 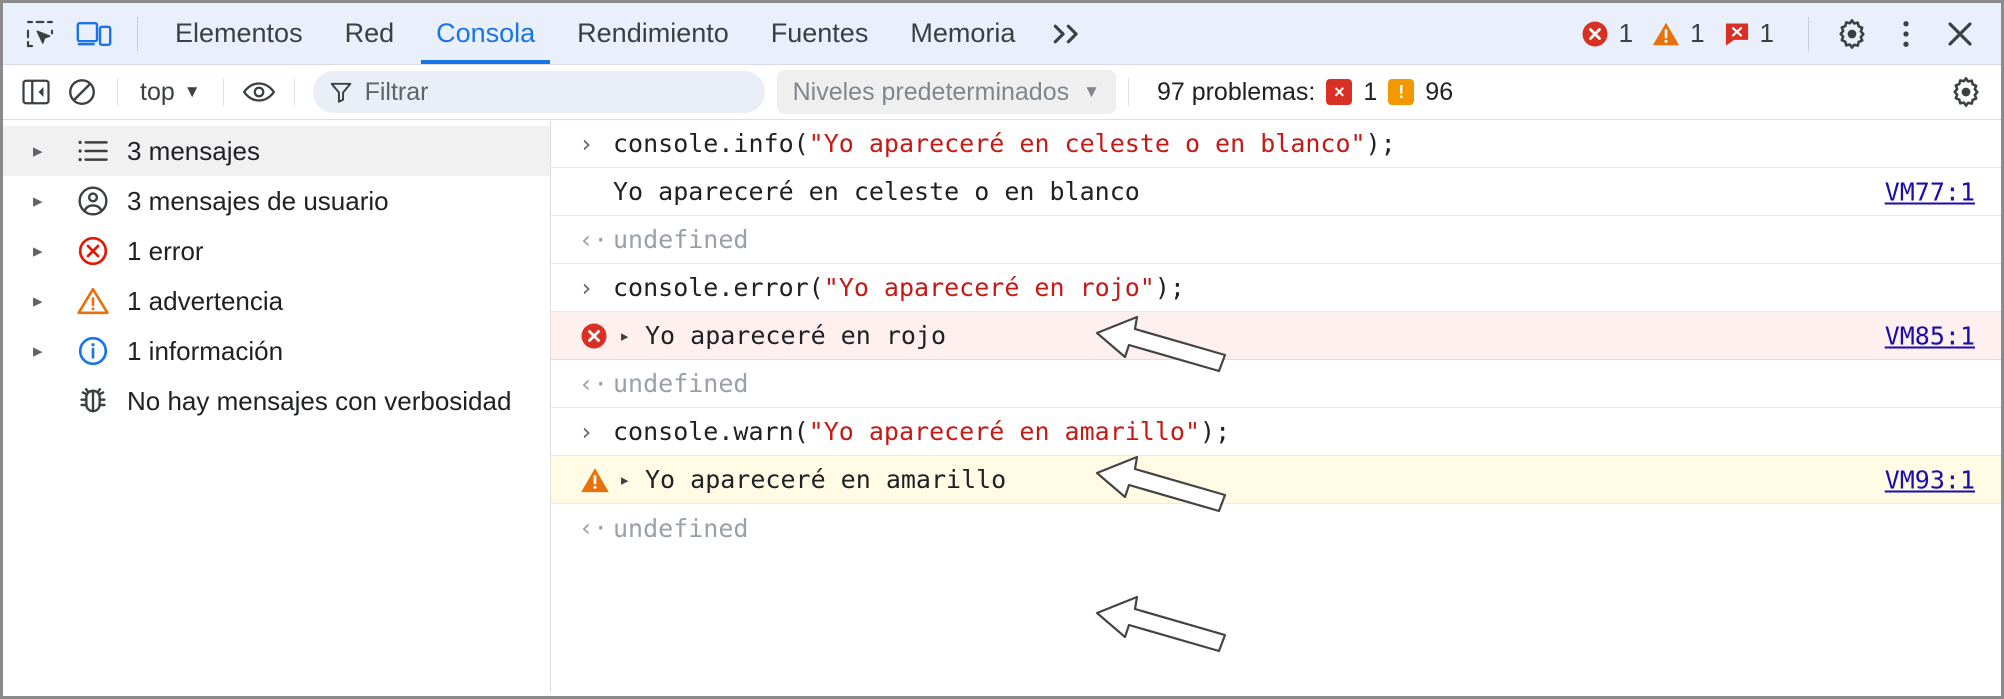 What do you see at coordinates (259, 92) in the screenshot?
I see `live-expression-icon` at bounding box center [259, 92].